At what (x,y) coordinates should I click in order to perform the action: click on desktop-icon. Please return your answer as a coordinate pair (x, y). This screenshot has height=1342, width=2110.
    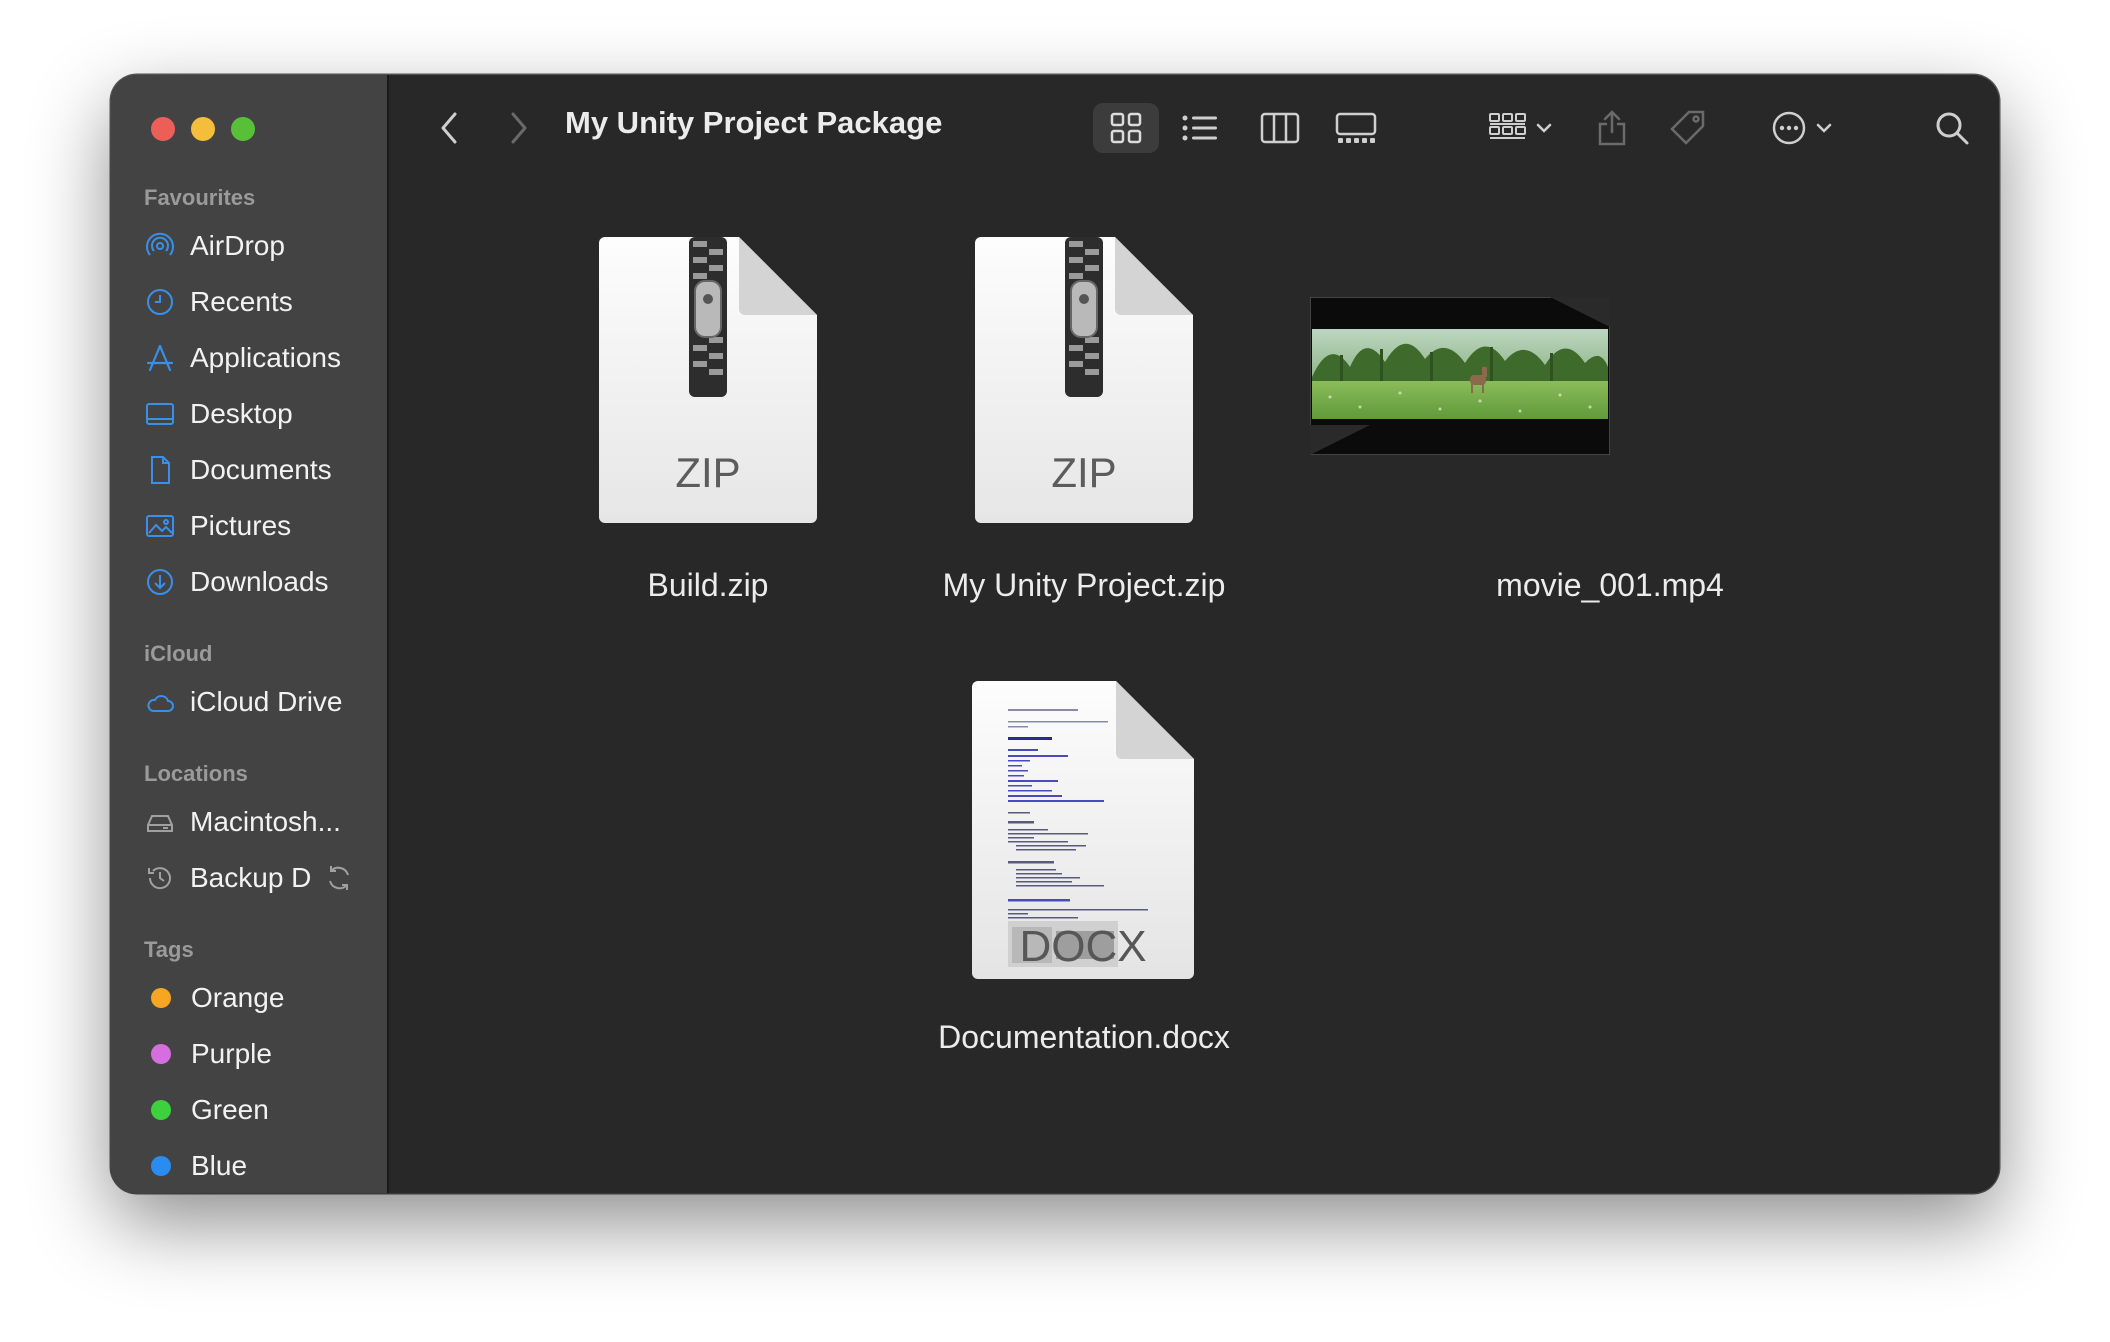
    Looking at the image, I should click on (160, 414).